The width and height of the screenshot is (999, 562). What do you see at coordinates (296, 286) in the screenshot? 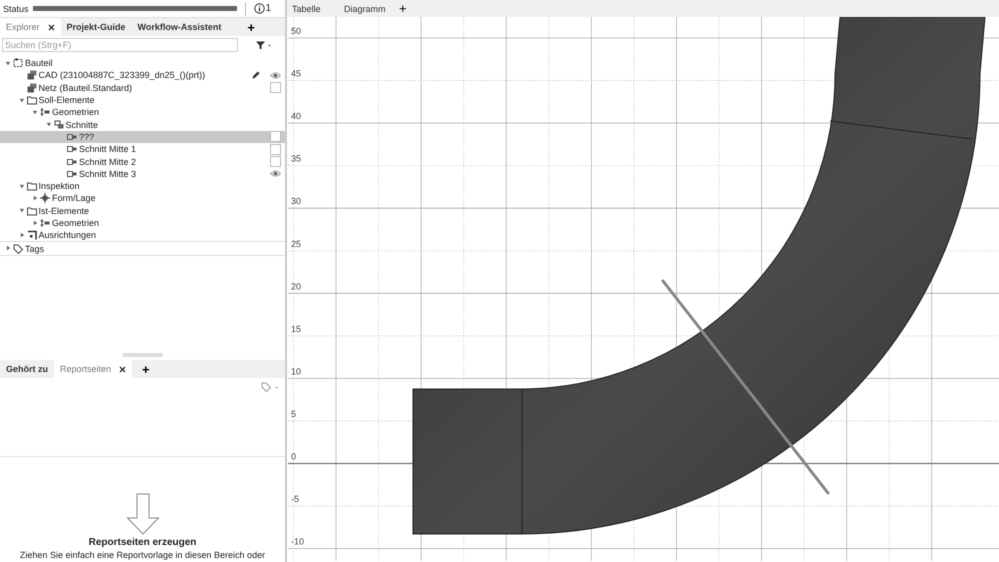
I see `axis-label: 20` at bounding box center [296, 286].